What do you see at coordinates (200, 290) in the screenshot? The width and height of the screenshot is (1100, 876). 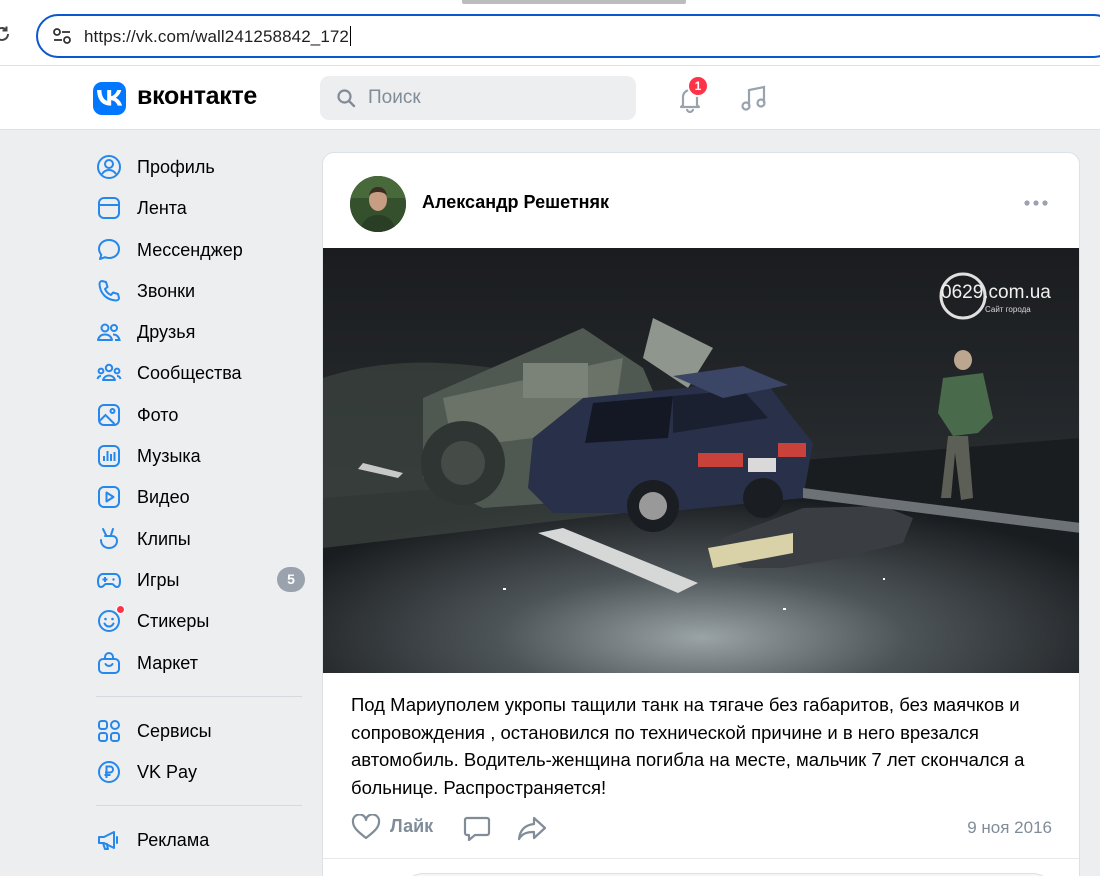 I see `sidebar-item-calls: Звонки` at bounding box center [200, 290].